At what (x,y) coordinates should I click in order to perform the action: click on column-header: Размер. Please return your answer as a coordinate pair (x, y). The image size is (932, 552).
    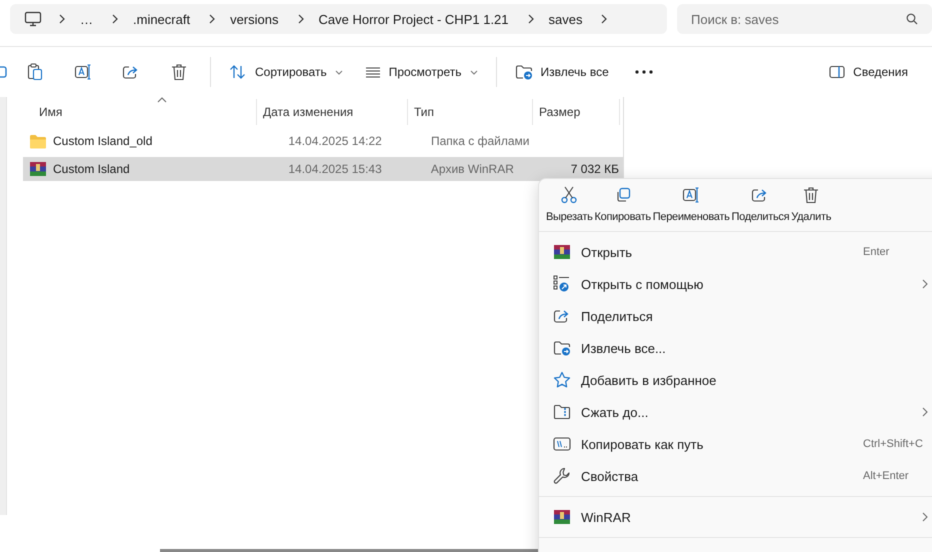
    Looking at the image, I should click on (576, 112).